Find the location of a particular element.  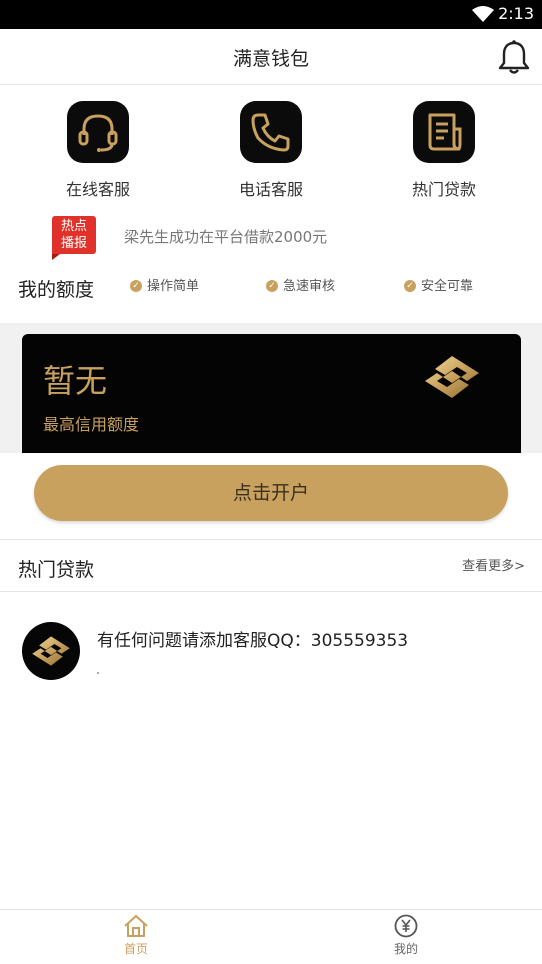

headset-icon-box is located at coordinates (98, 132).